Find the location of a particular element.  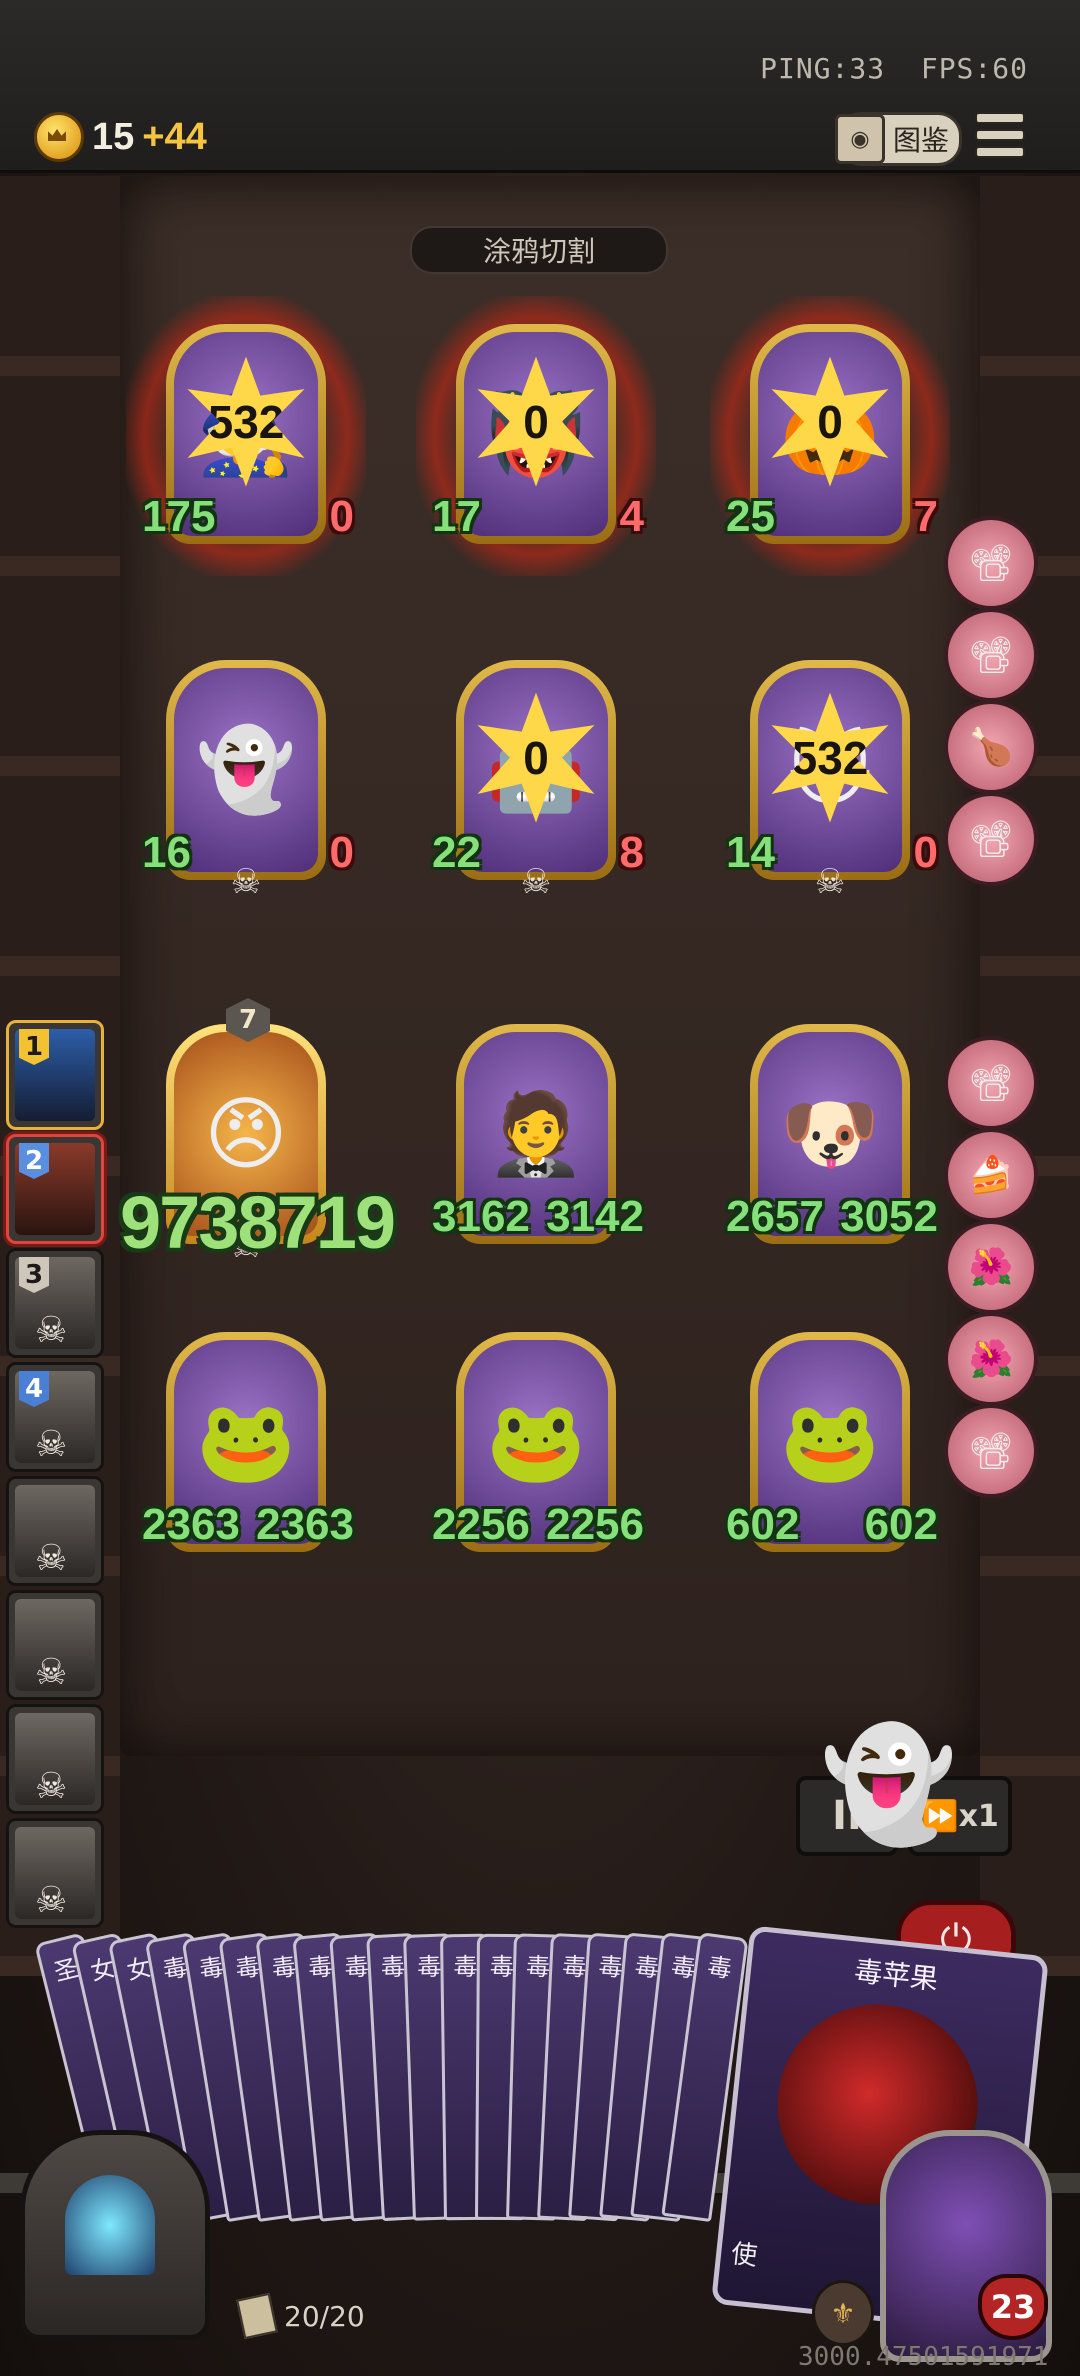

damage-popup: 9738719 is located at coordinates (258, 1222).